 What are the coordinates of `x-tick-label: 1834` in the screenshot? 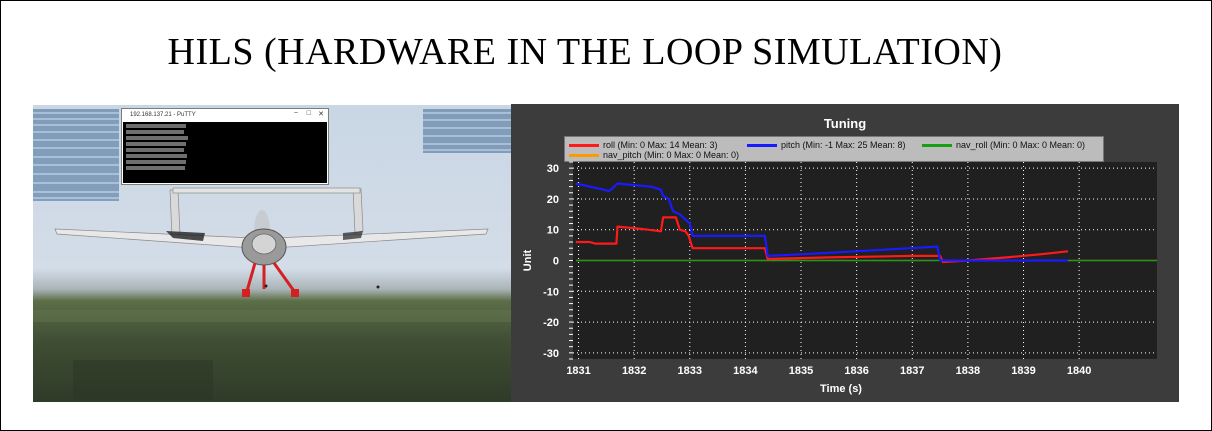 It's located at (745, 371).